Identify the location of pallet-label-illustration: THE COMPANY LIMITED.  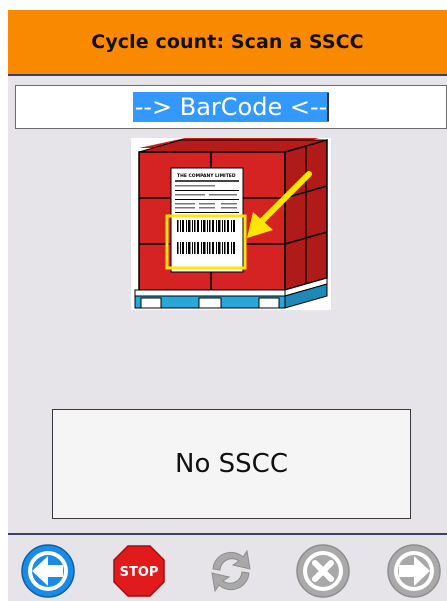
(231, 223).